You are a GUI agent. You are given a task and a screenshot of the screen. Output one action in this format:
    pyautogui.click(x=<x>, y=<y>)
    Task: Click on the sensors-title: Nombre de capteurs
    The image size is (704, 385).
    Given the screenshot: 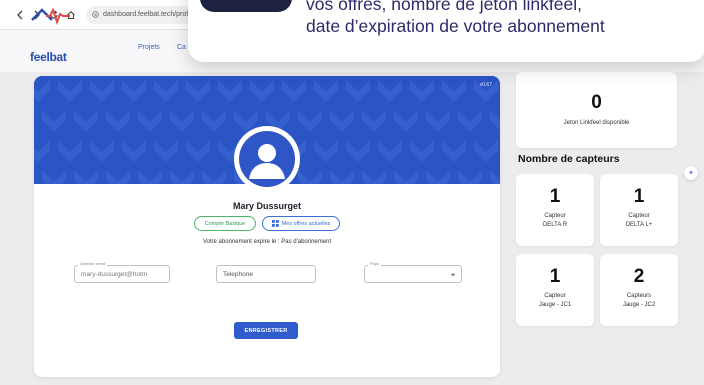 What is the action you would take?
    pyautogui.click(x=569, y=159)
    